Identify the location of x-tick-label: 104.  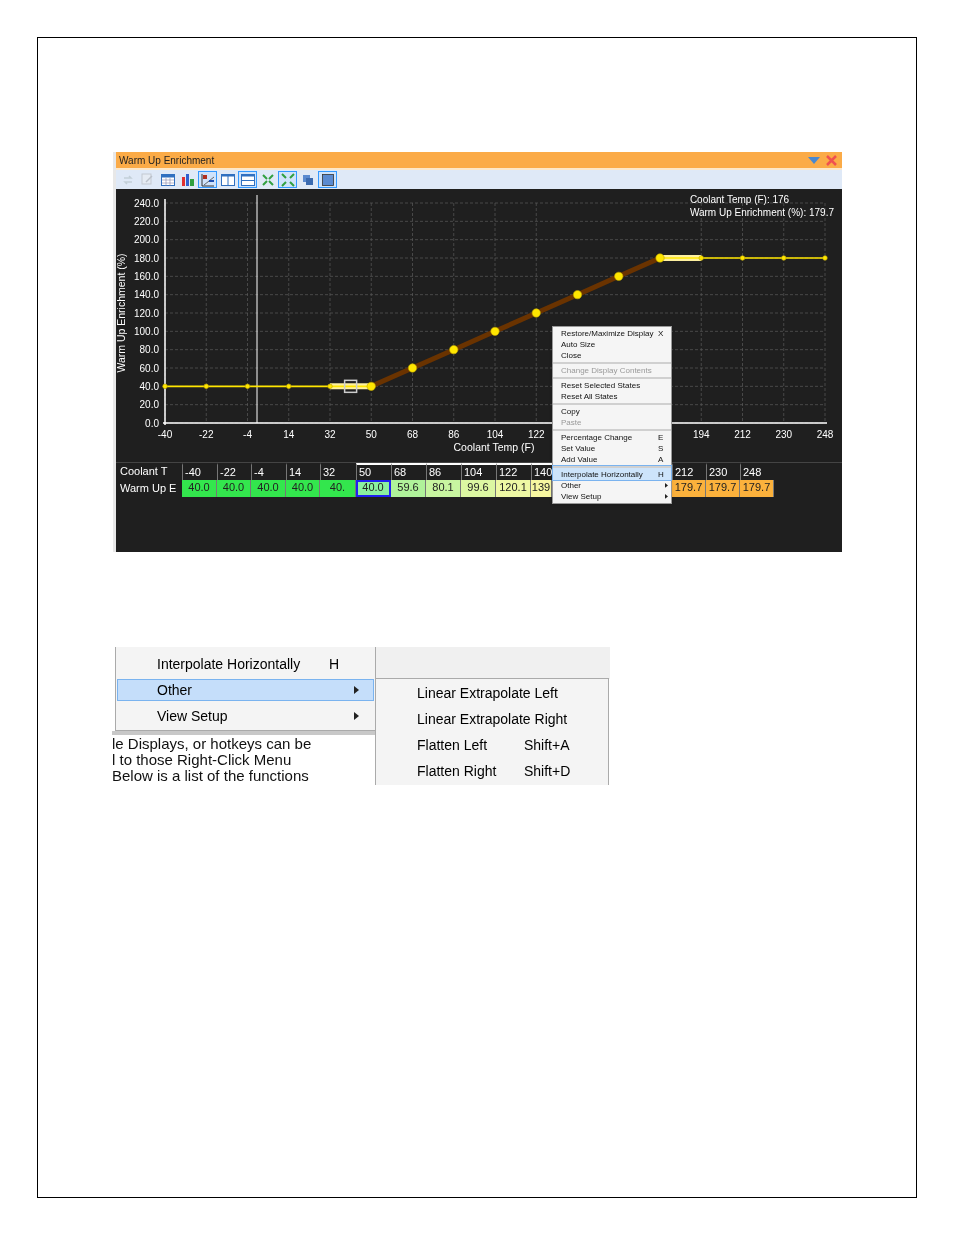
(495, 434).